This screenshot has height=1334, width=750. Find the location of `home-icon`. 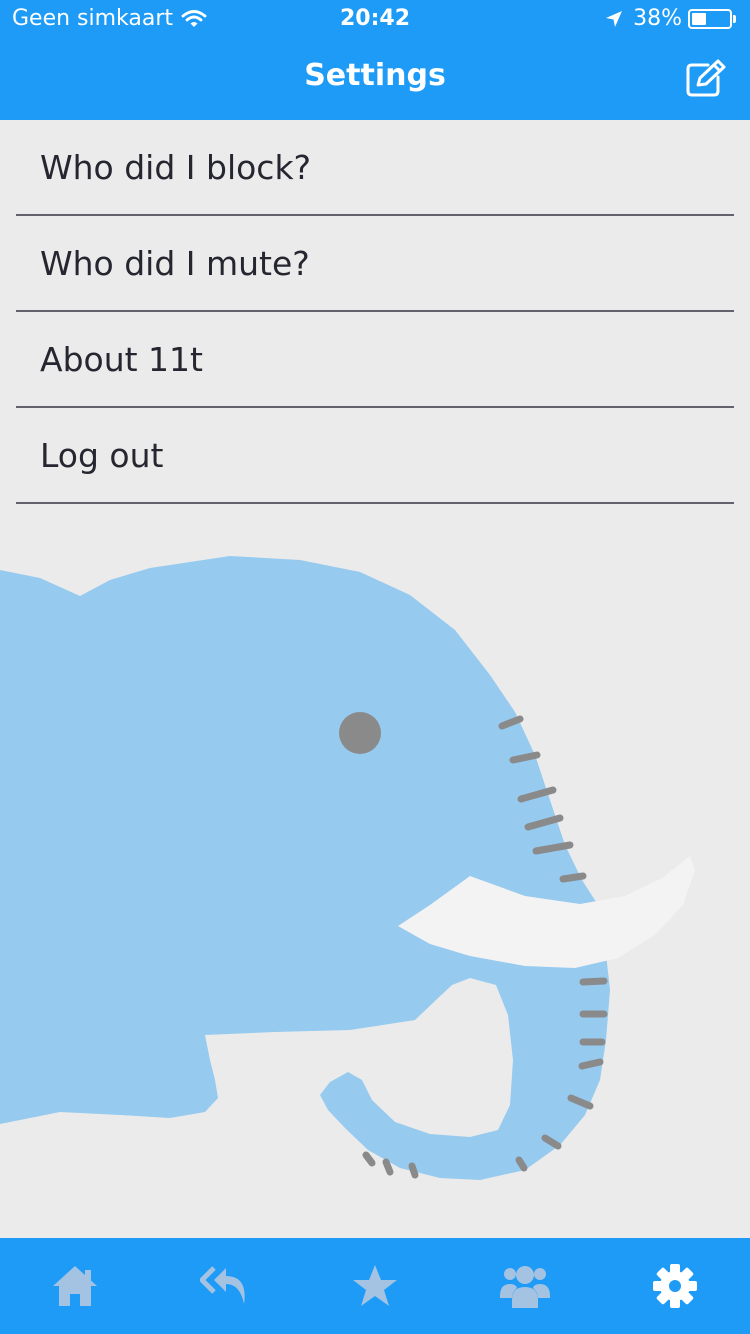

home-icon is located at coordinates (75, 1286).